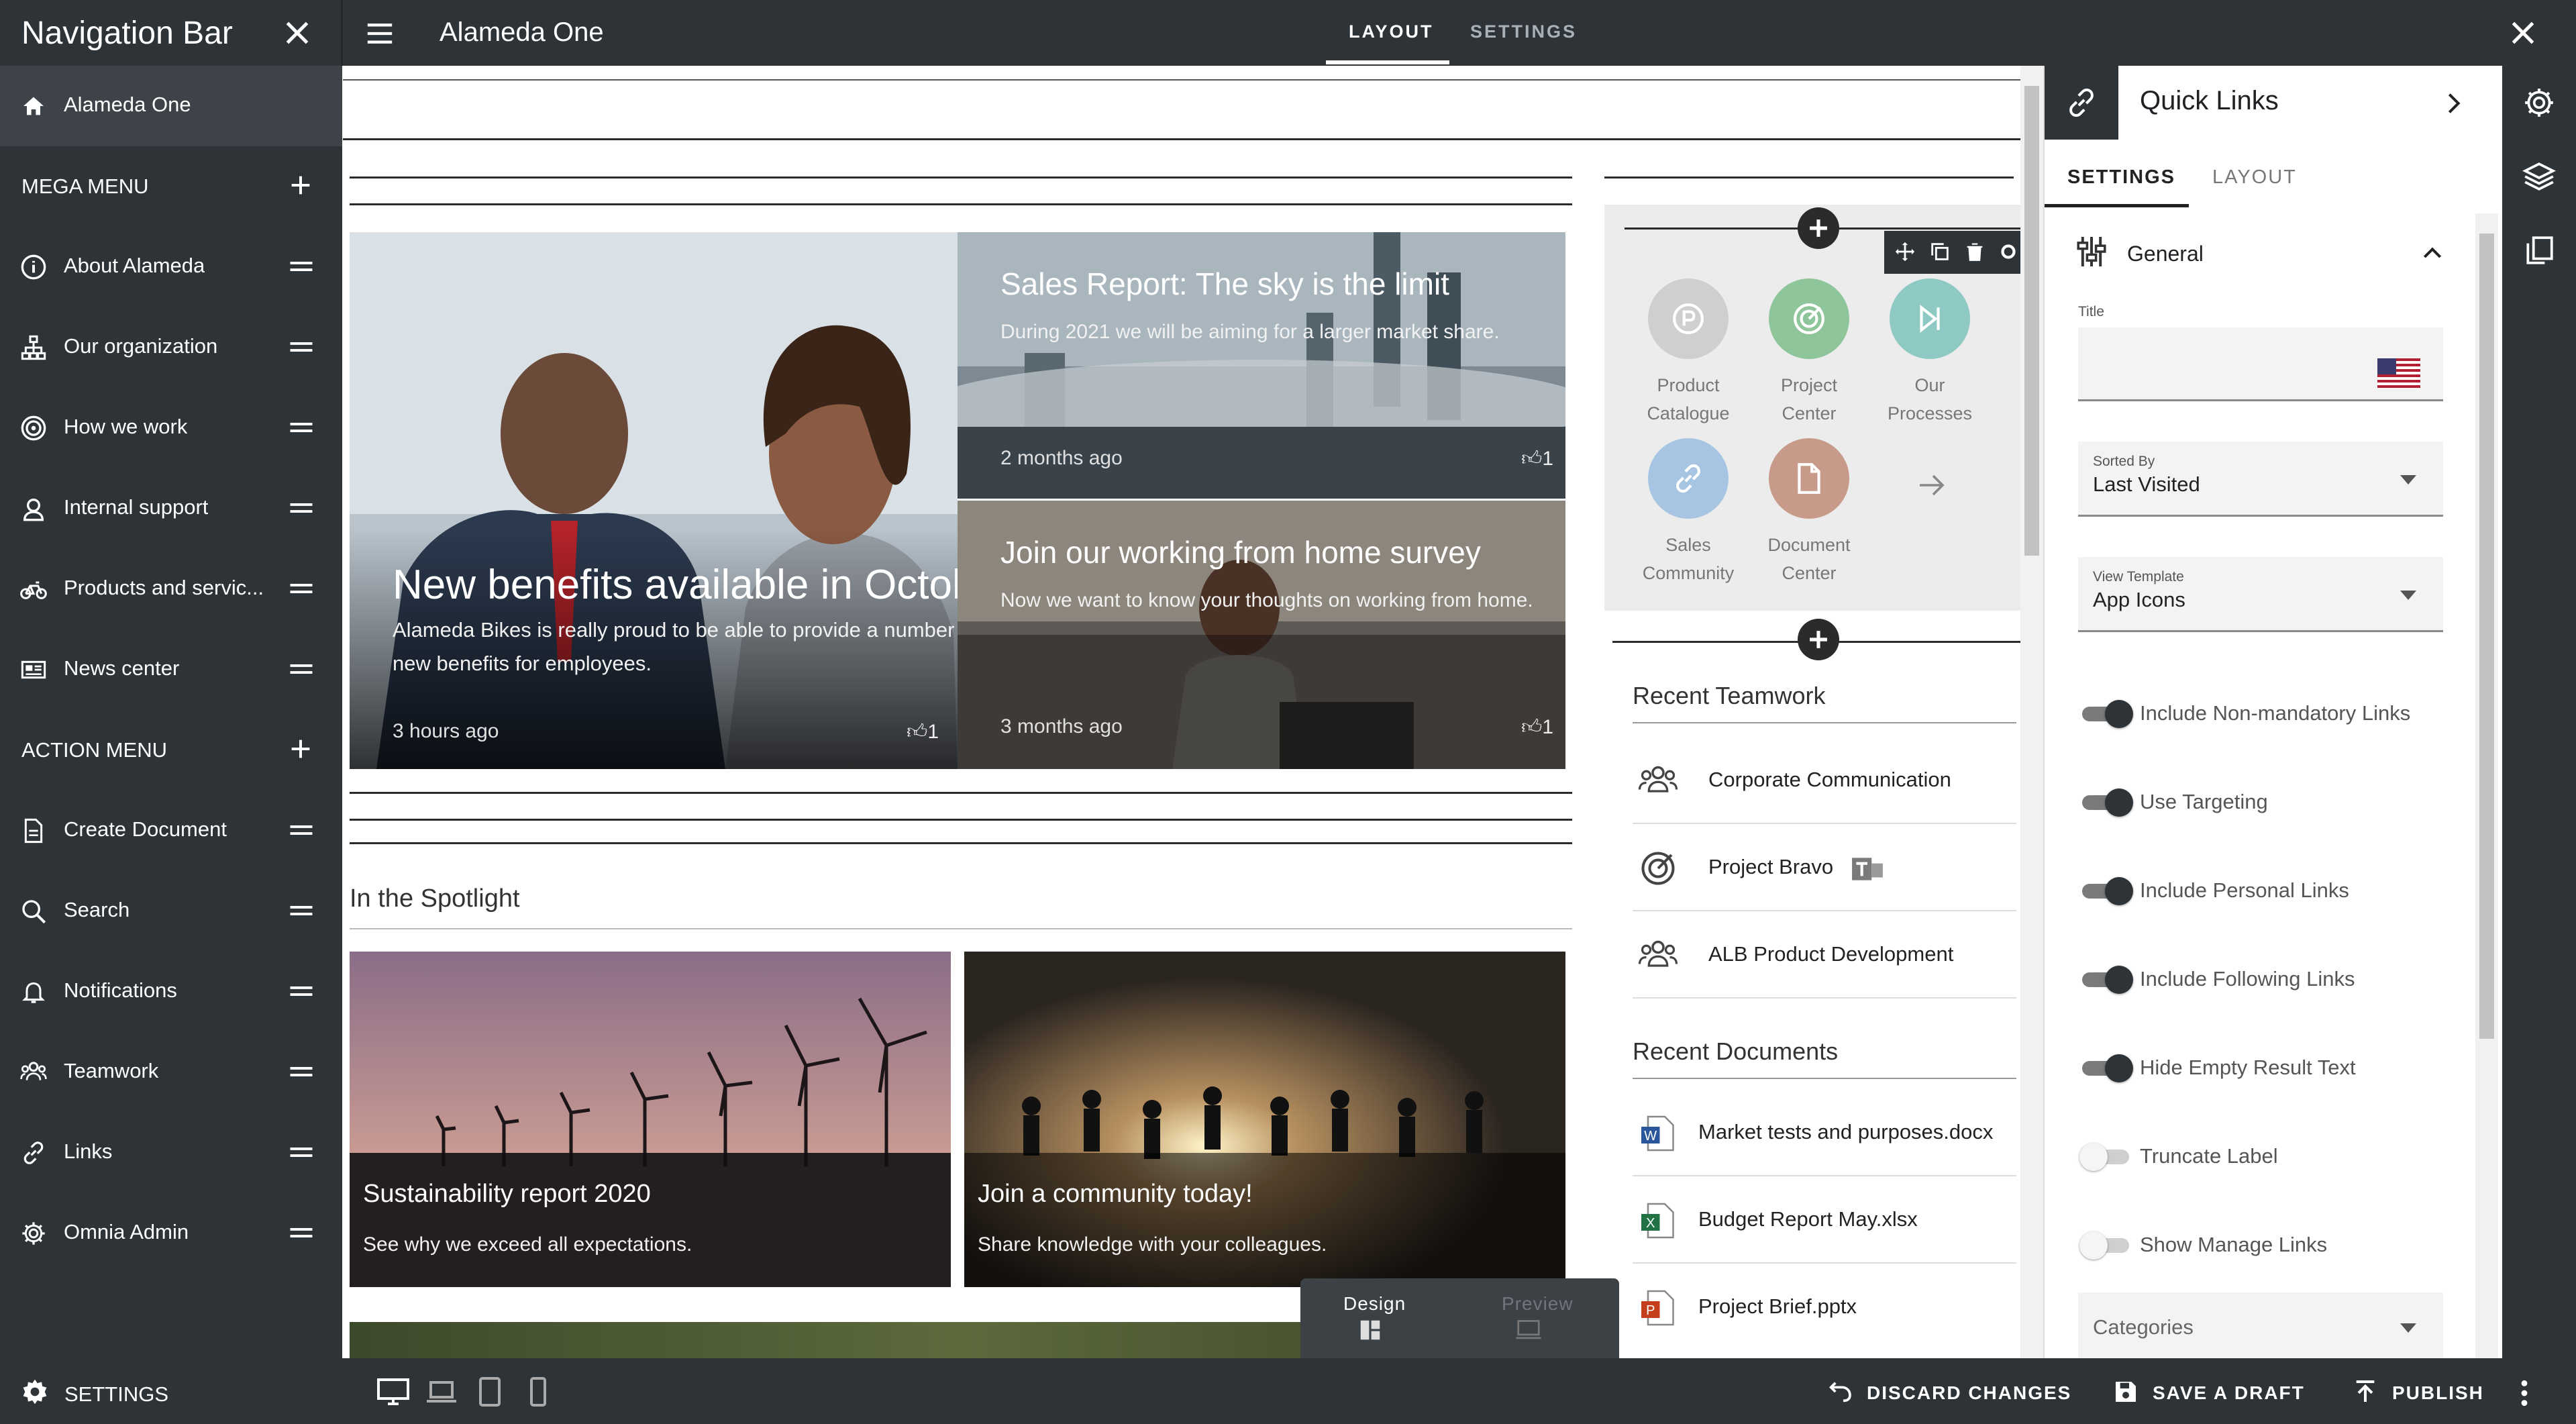 The width and height of the screenshot is (2576, 1424). Describe the element at coordinates (1809, 512) in the screenshot. I see `app-document-center: Document Center` at that location.